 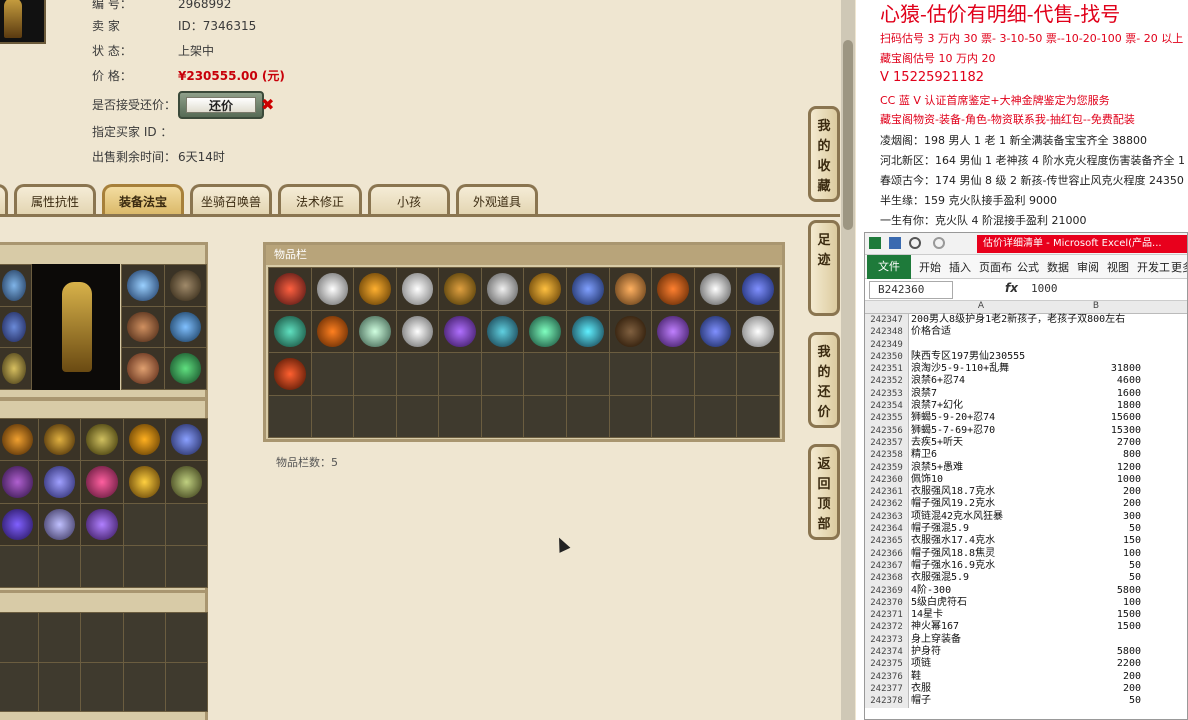 I want to click on row-number: 242360, so click(x=887, y=480).